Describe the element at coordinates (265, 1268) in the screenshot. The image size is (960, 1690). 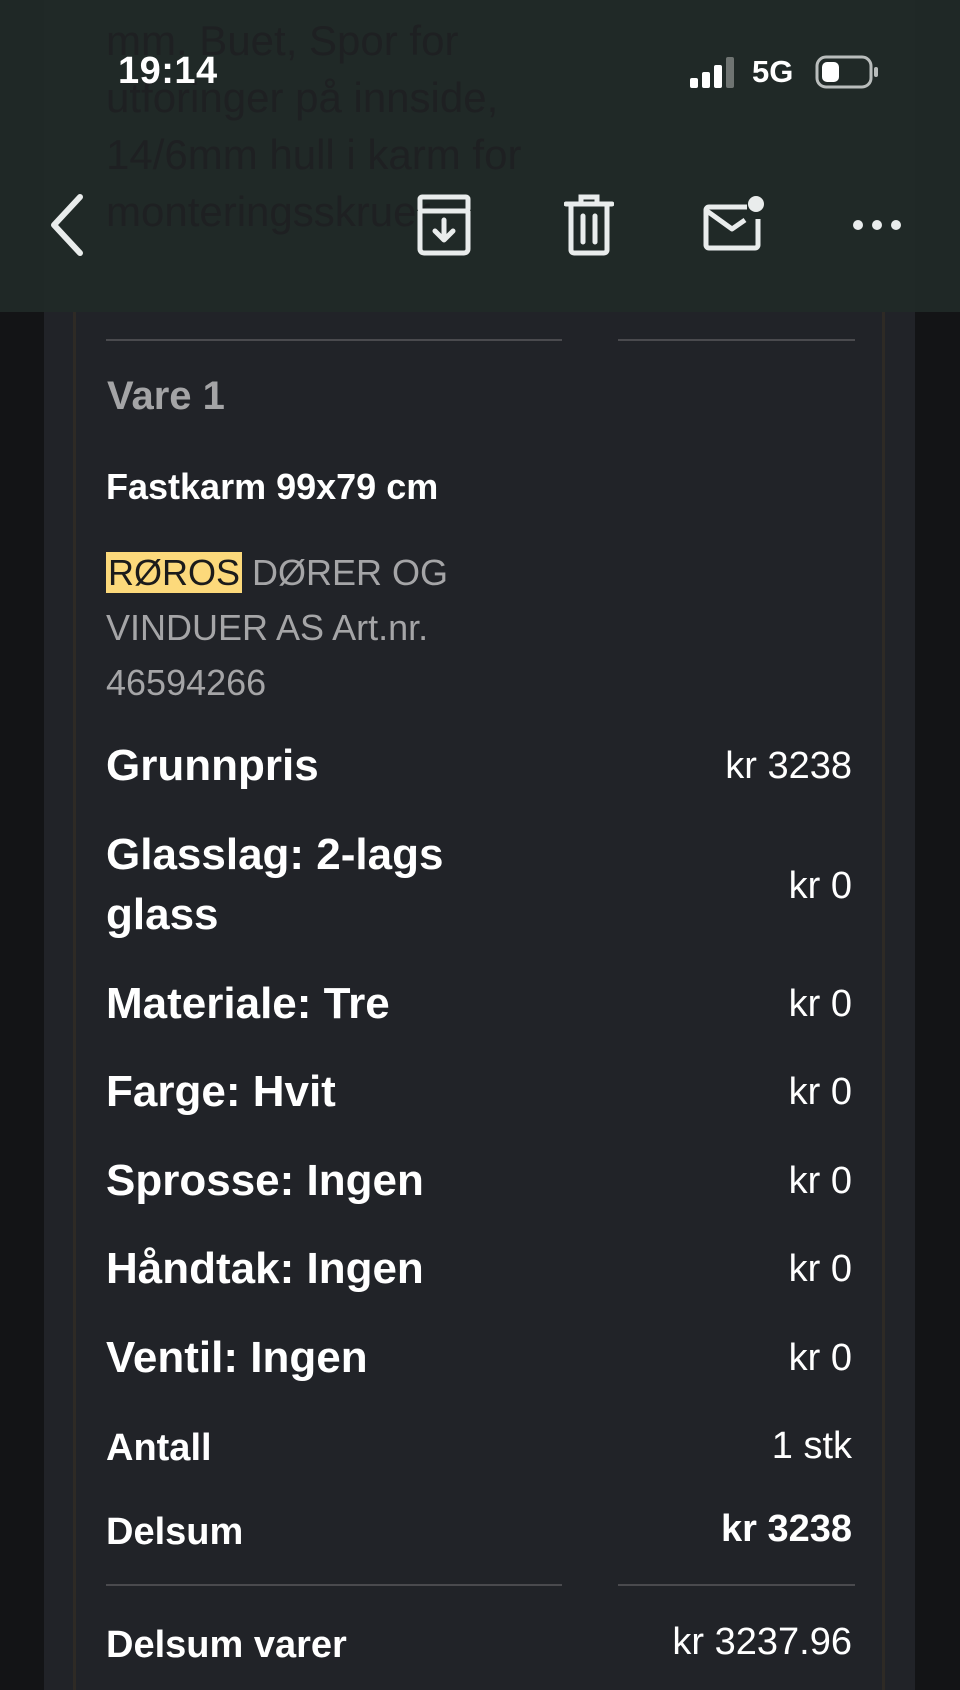
I see `option-row-label: Håndtak: Ingen` at that location.